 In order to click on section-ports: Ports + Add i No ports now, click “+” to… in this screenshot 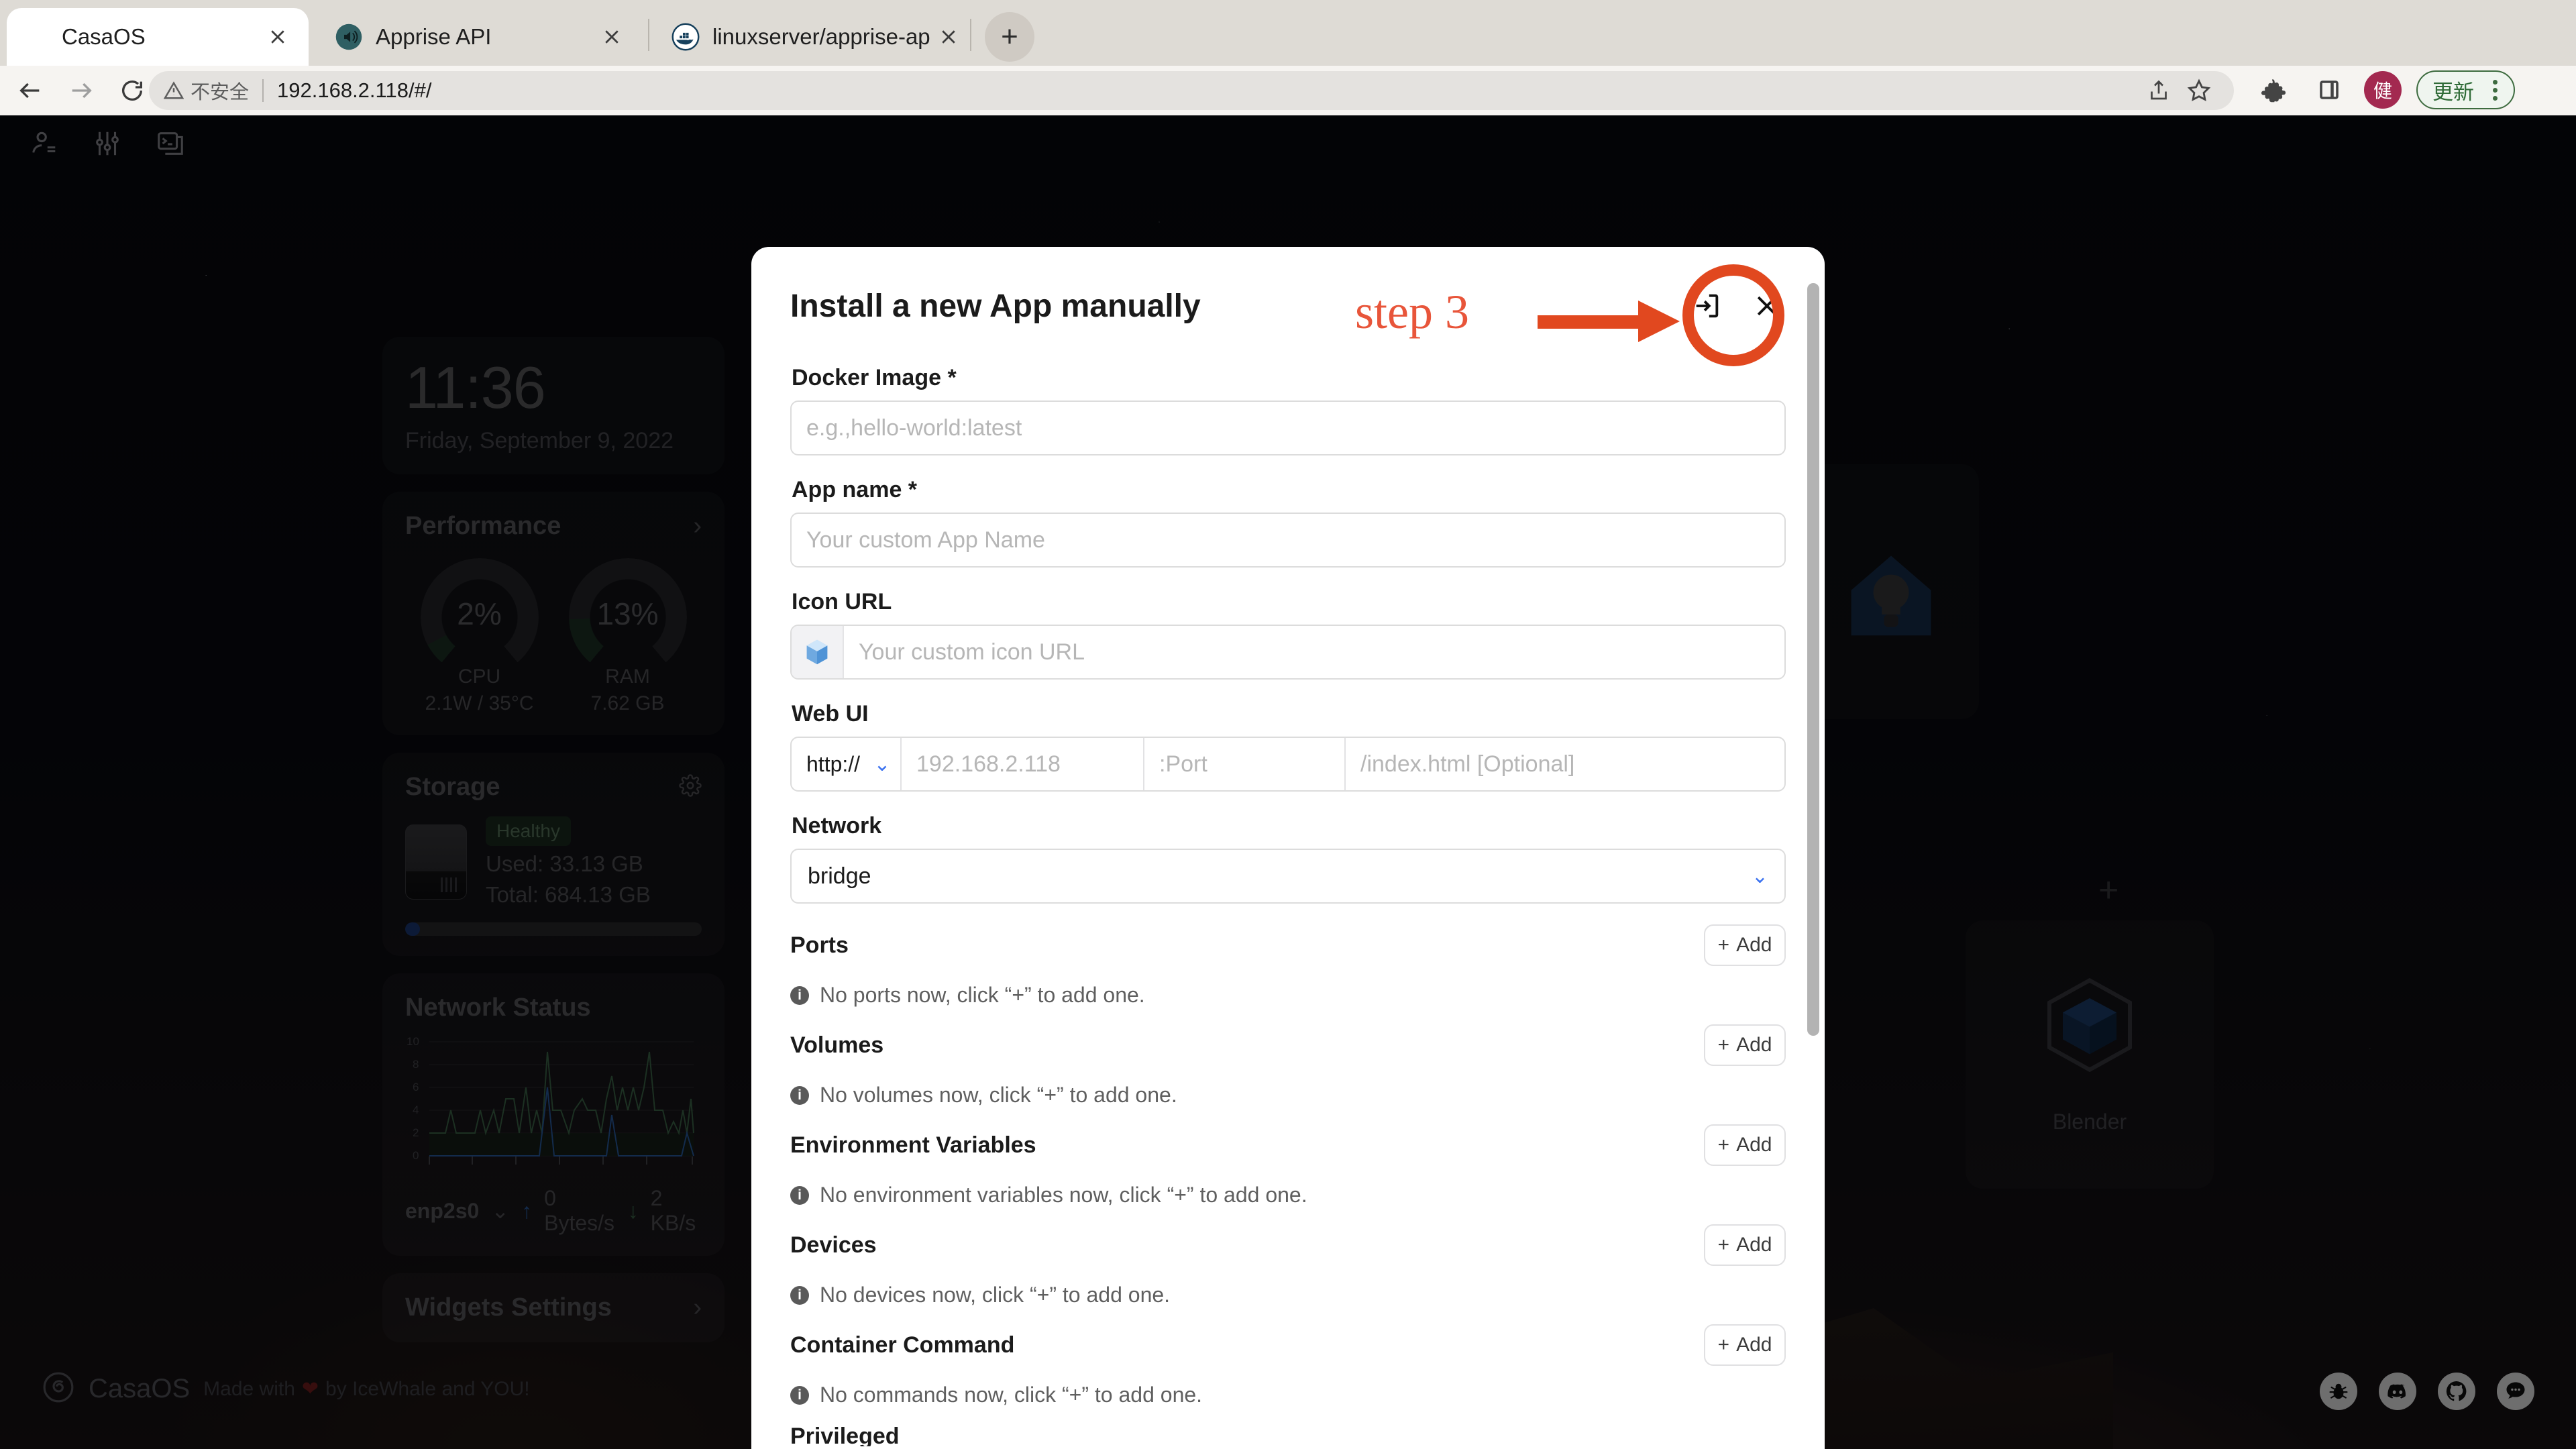, I will do `click(1288, 966)`.